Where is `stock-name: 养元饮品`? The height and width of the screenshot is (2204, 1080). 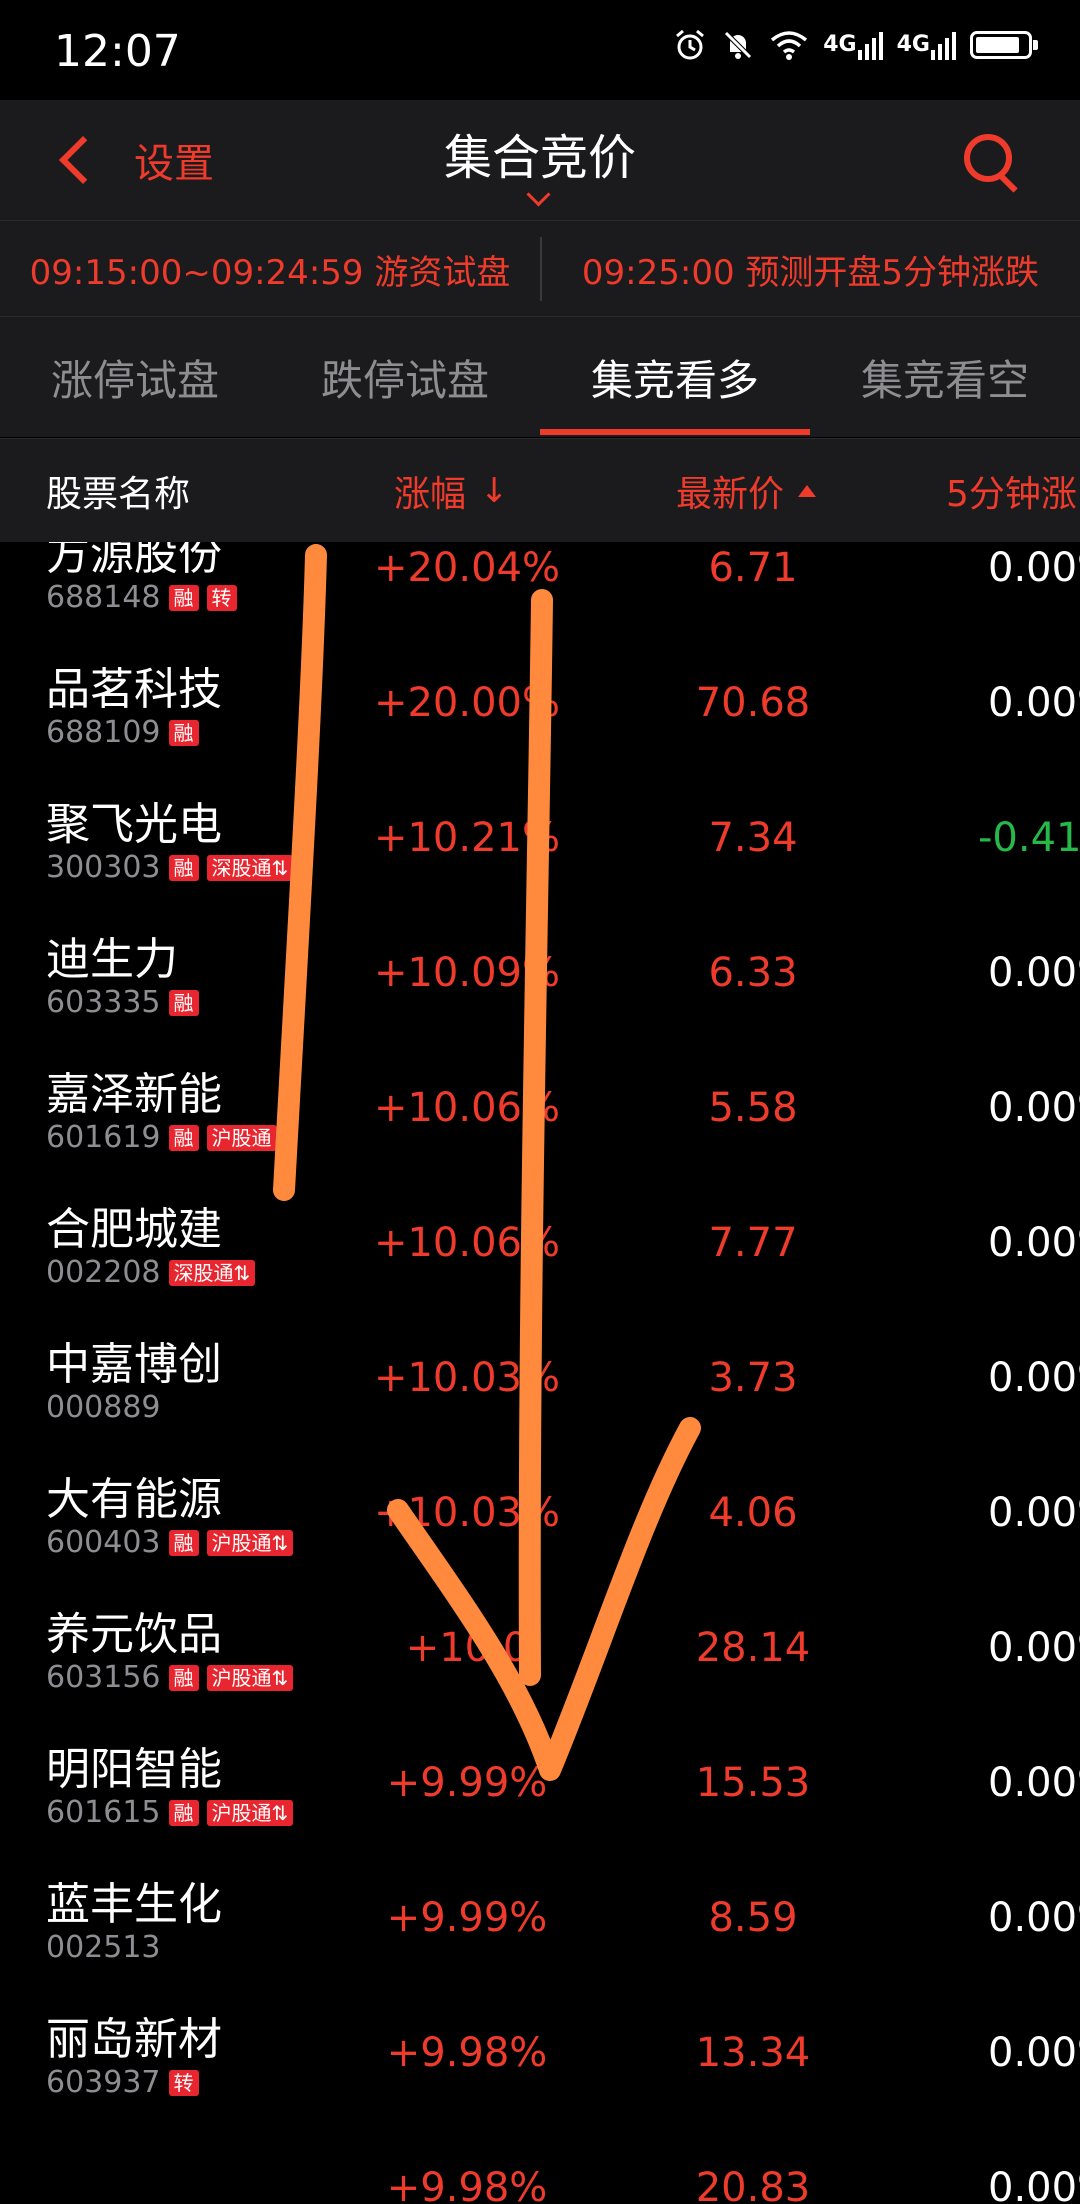 stock-name: 养元饮品 is located at coordinates (134, 1634).